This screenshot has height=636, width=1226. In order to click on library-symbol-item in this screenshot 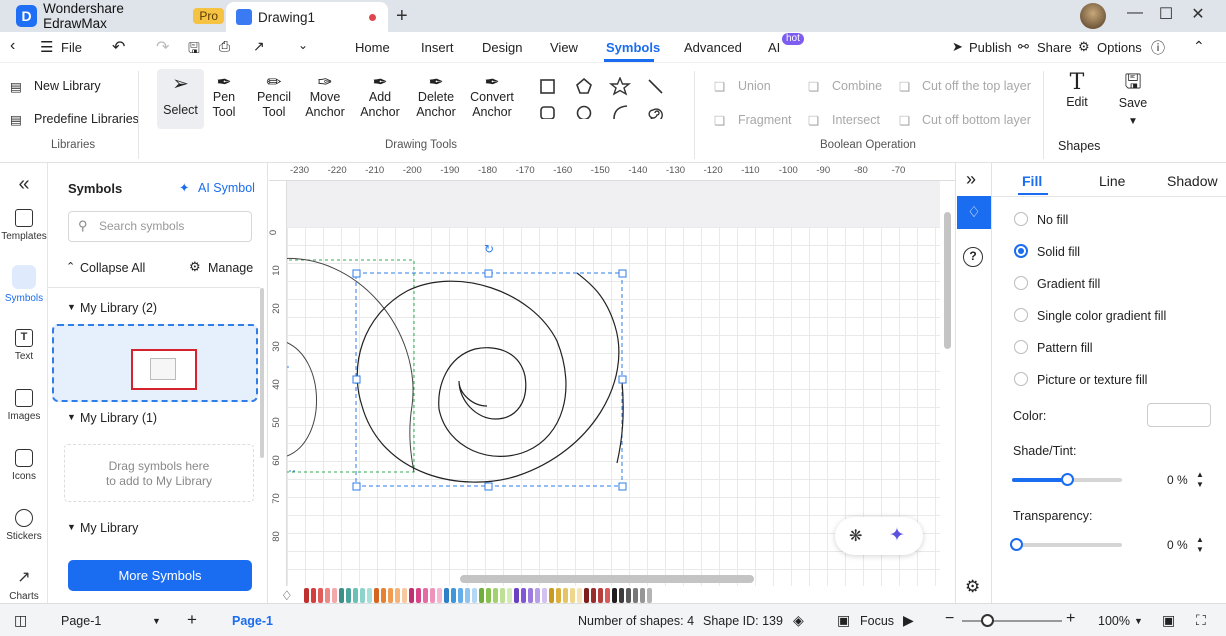, I will do `click(164, 369)`.